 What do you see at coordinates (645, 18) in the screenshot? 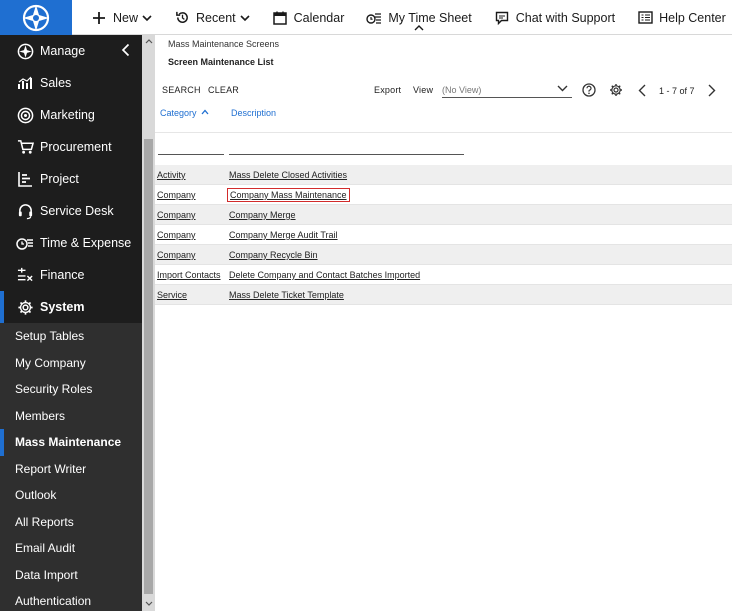
I see `help-center-icon` at bounding box center [645, 18].